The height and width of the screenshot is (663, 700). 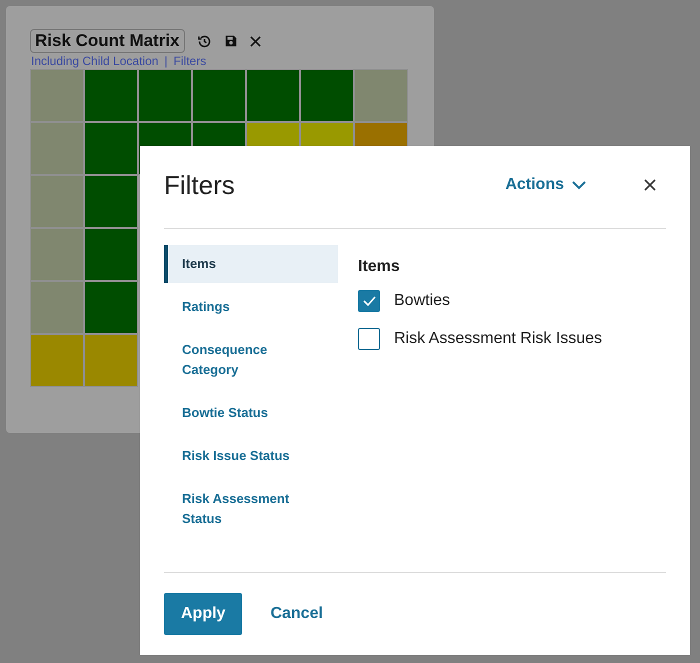 I want to click on dialog-title: Filters, so click(x=200, y=185).